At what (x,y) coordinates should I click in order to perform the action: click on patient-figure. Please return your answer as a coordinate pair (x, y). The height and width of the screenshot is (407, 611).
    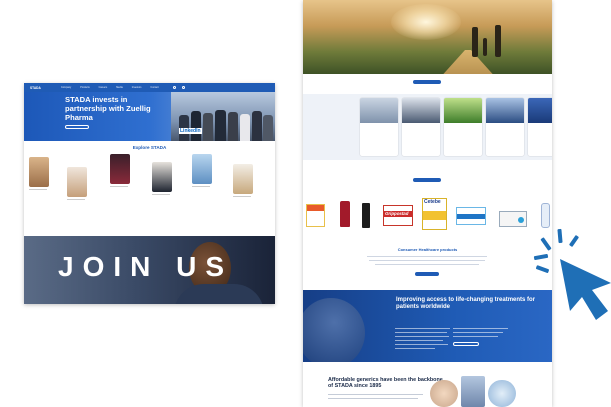
    Looking at the image, I should click on (334, 330).